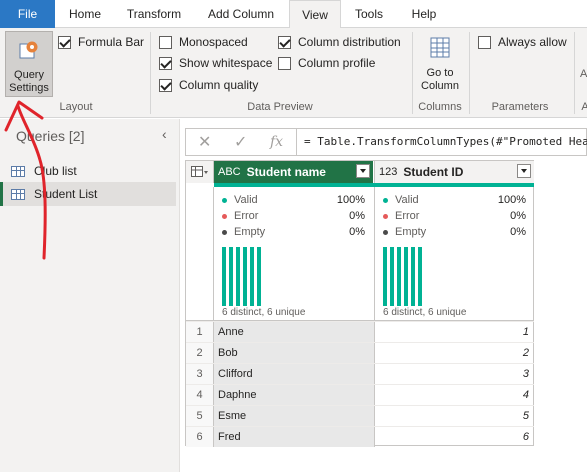 The width and height of the screenshot is (587, 472). Describe the element at coordinates (241, 14) in the screenshot. I see `tab-add-column: Add Column` at that location.